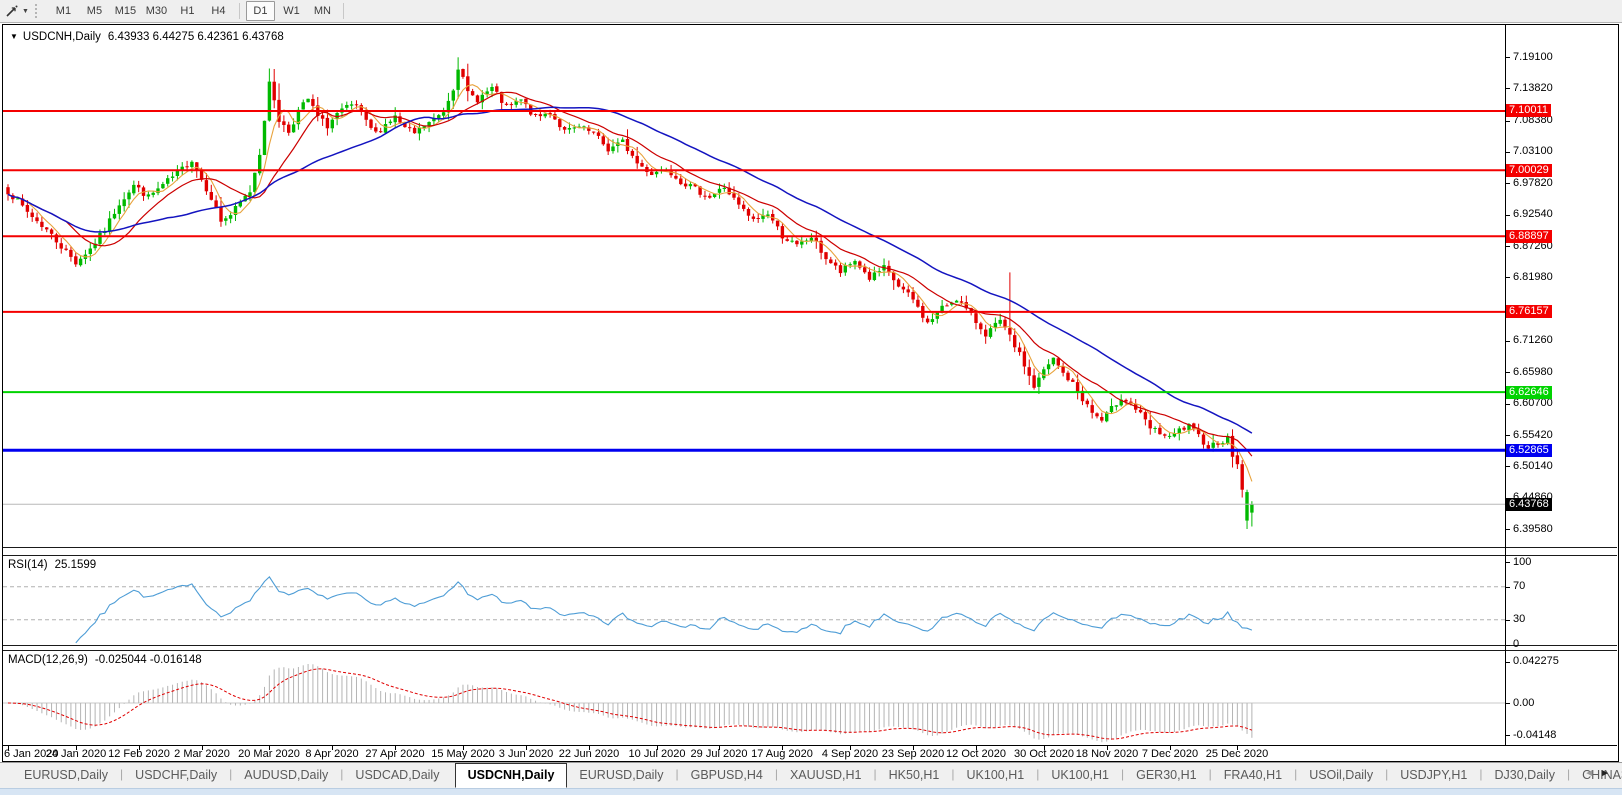 The image size is (1622, 795). Describe the element at coordinates (1529, 170) in the screenshot. I see `level-badge-7.00029: 7.00029` at that location.